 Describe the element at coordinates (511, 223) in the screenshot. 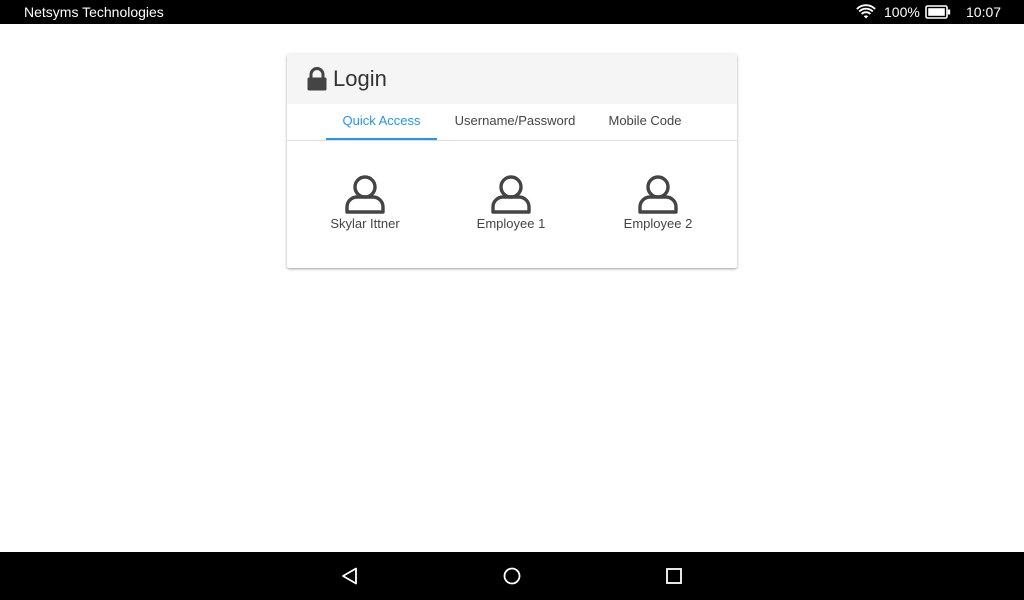

I see `user-name: Employee 1` at that location.